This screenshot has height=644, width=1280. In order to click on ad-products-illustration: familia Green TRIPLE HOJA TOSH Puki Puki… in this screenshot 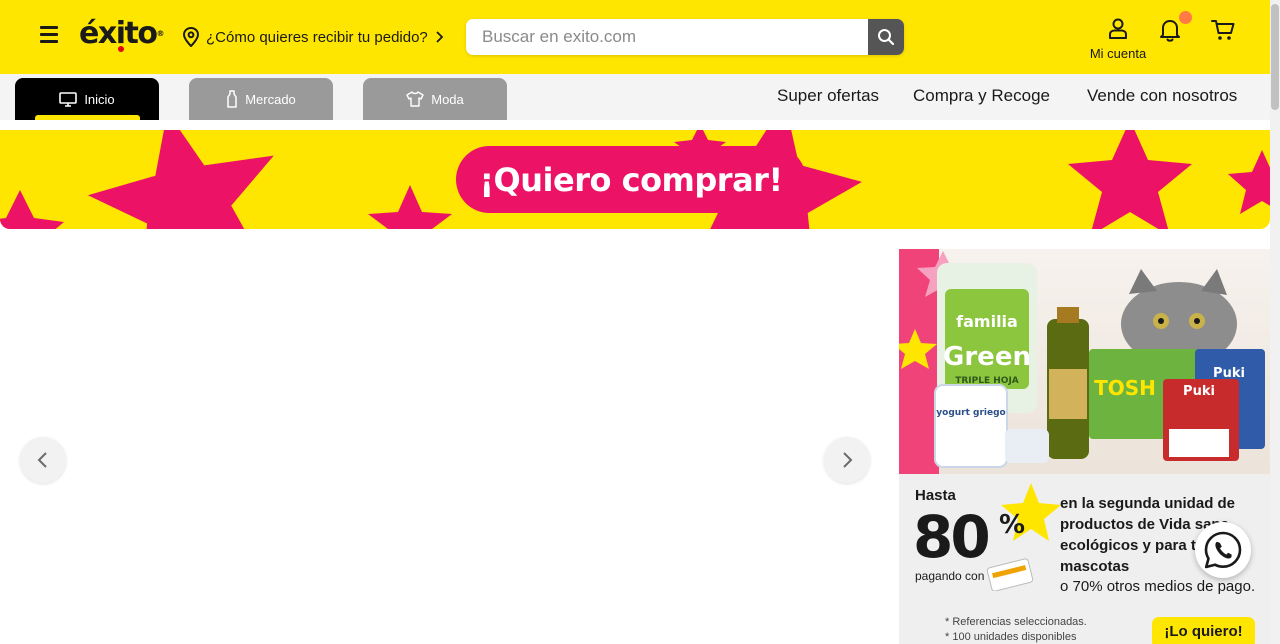, I will do `click(1082, 359)`.